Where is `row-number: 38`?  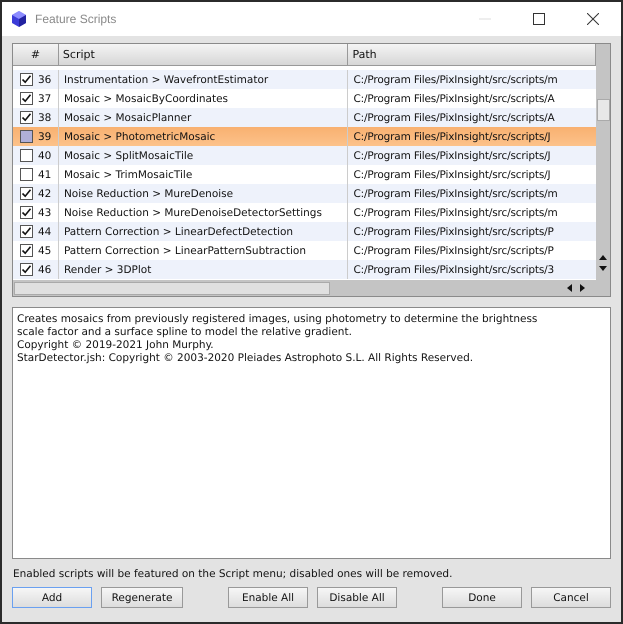 row-number: 38 is located at coordinates (45, 118).